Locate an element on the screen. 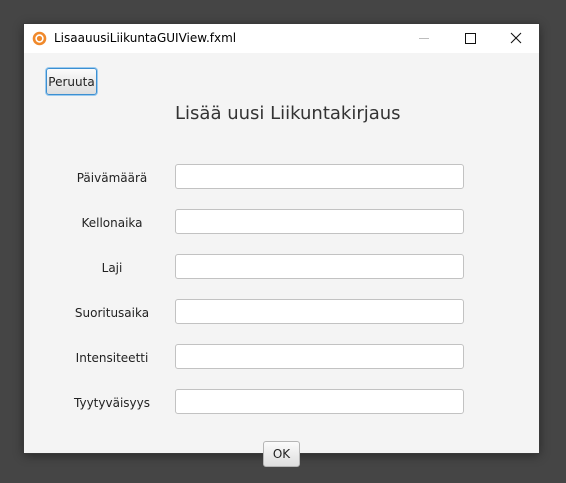 This screenshot has width=566, height=483. maximize-button is located at coordinates (470, 38).